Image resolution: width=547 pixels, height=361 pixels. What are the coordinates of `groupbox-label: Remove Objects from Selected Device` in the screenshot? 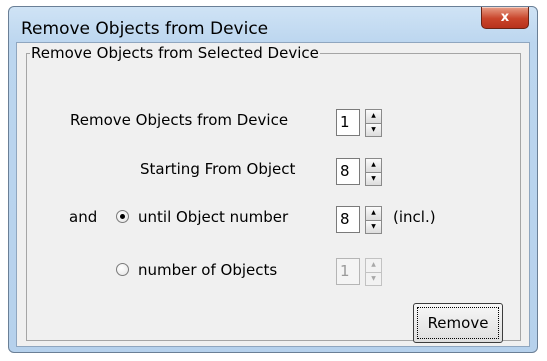 It's located at (175, 53).